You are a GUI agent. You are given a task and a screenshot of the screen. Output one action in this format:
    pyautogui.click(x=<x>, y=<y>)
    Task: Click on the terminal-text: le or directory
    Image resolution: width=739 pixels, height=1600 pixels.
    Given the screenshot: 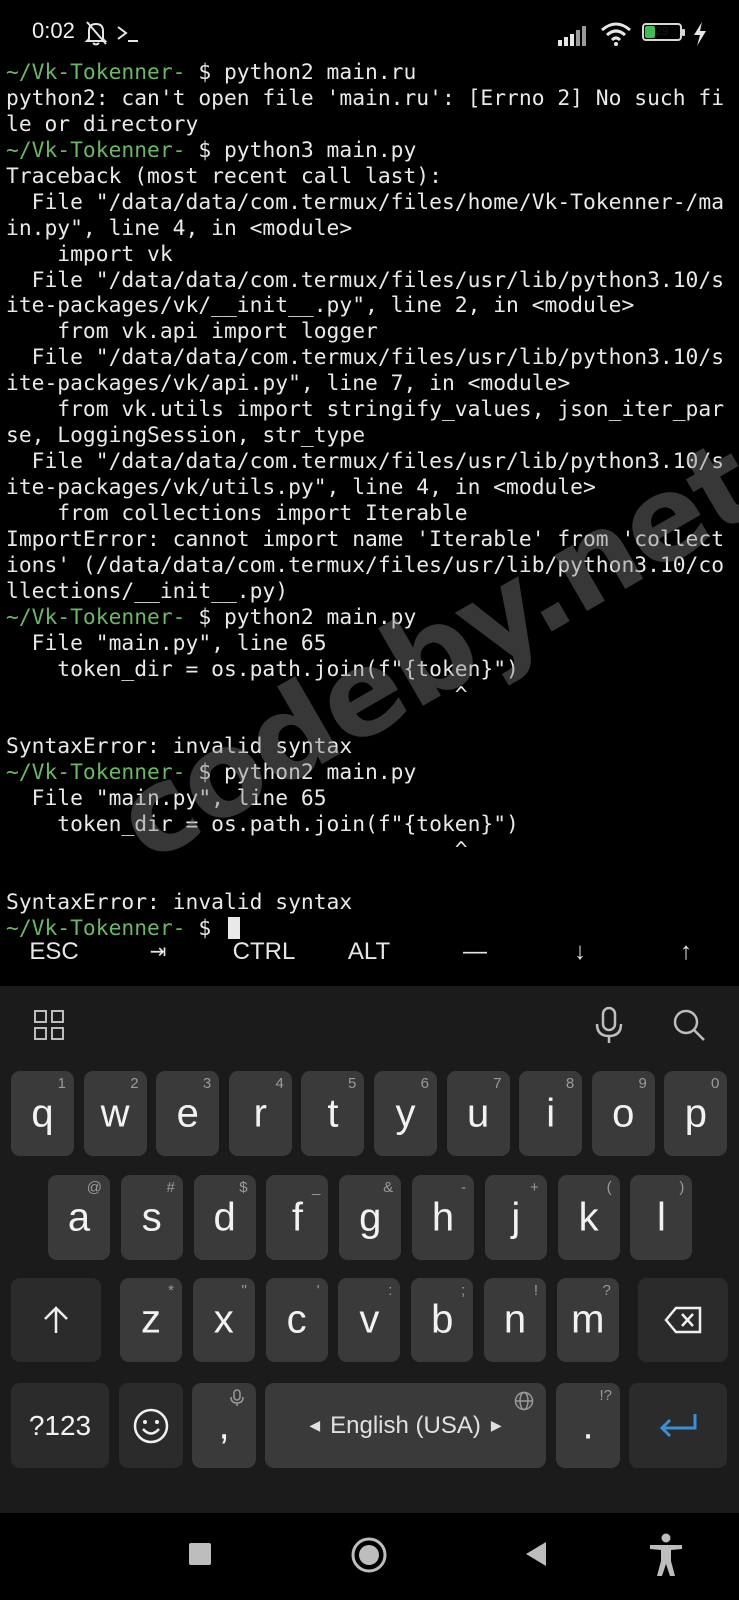 What is the action you would take?
    pyautogui.click(x=102, y=124)
    